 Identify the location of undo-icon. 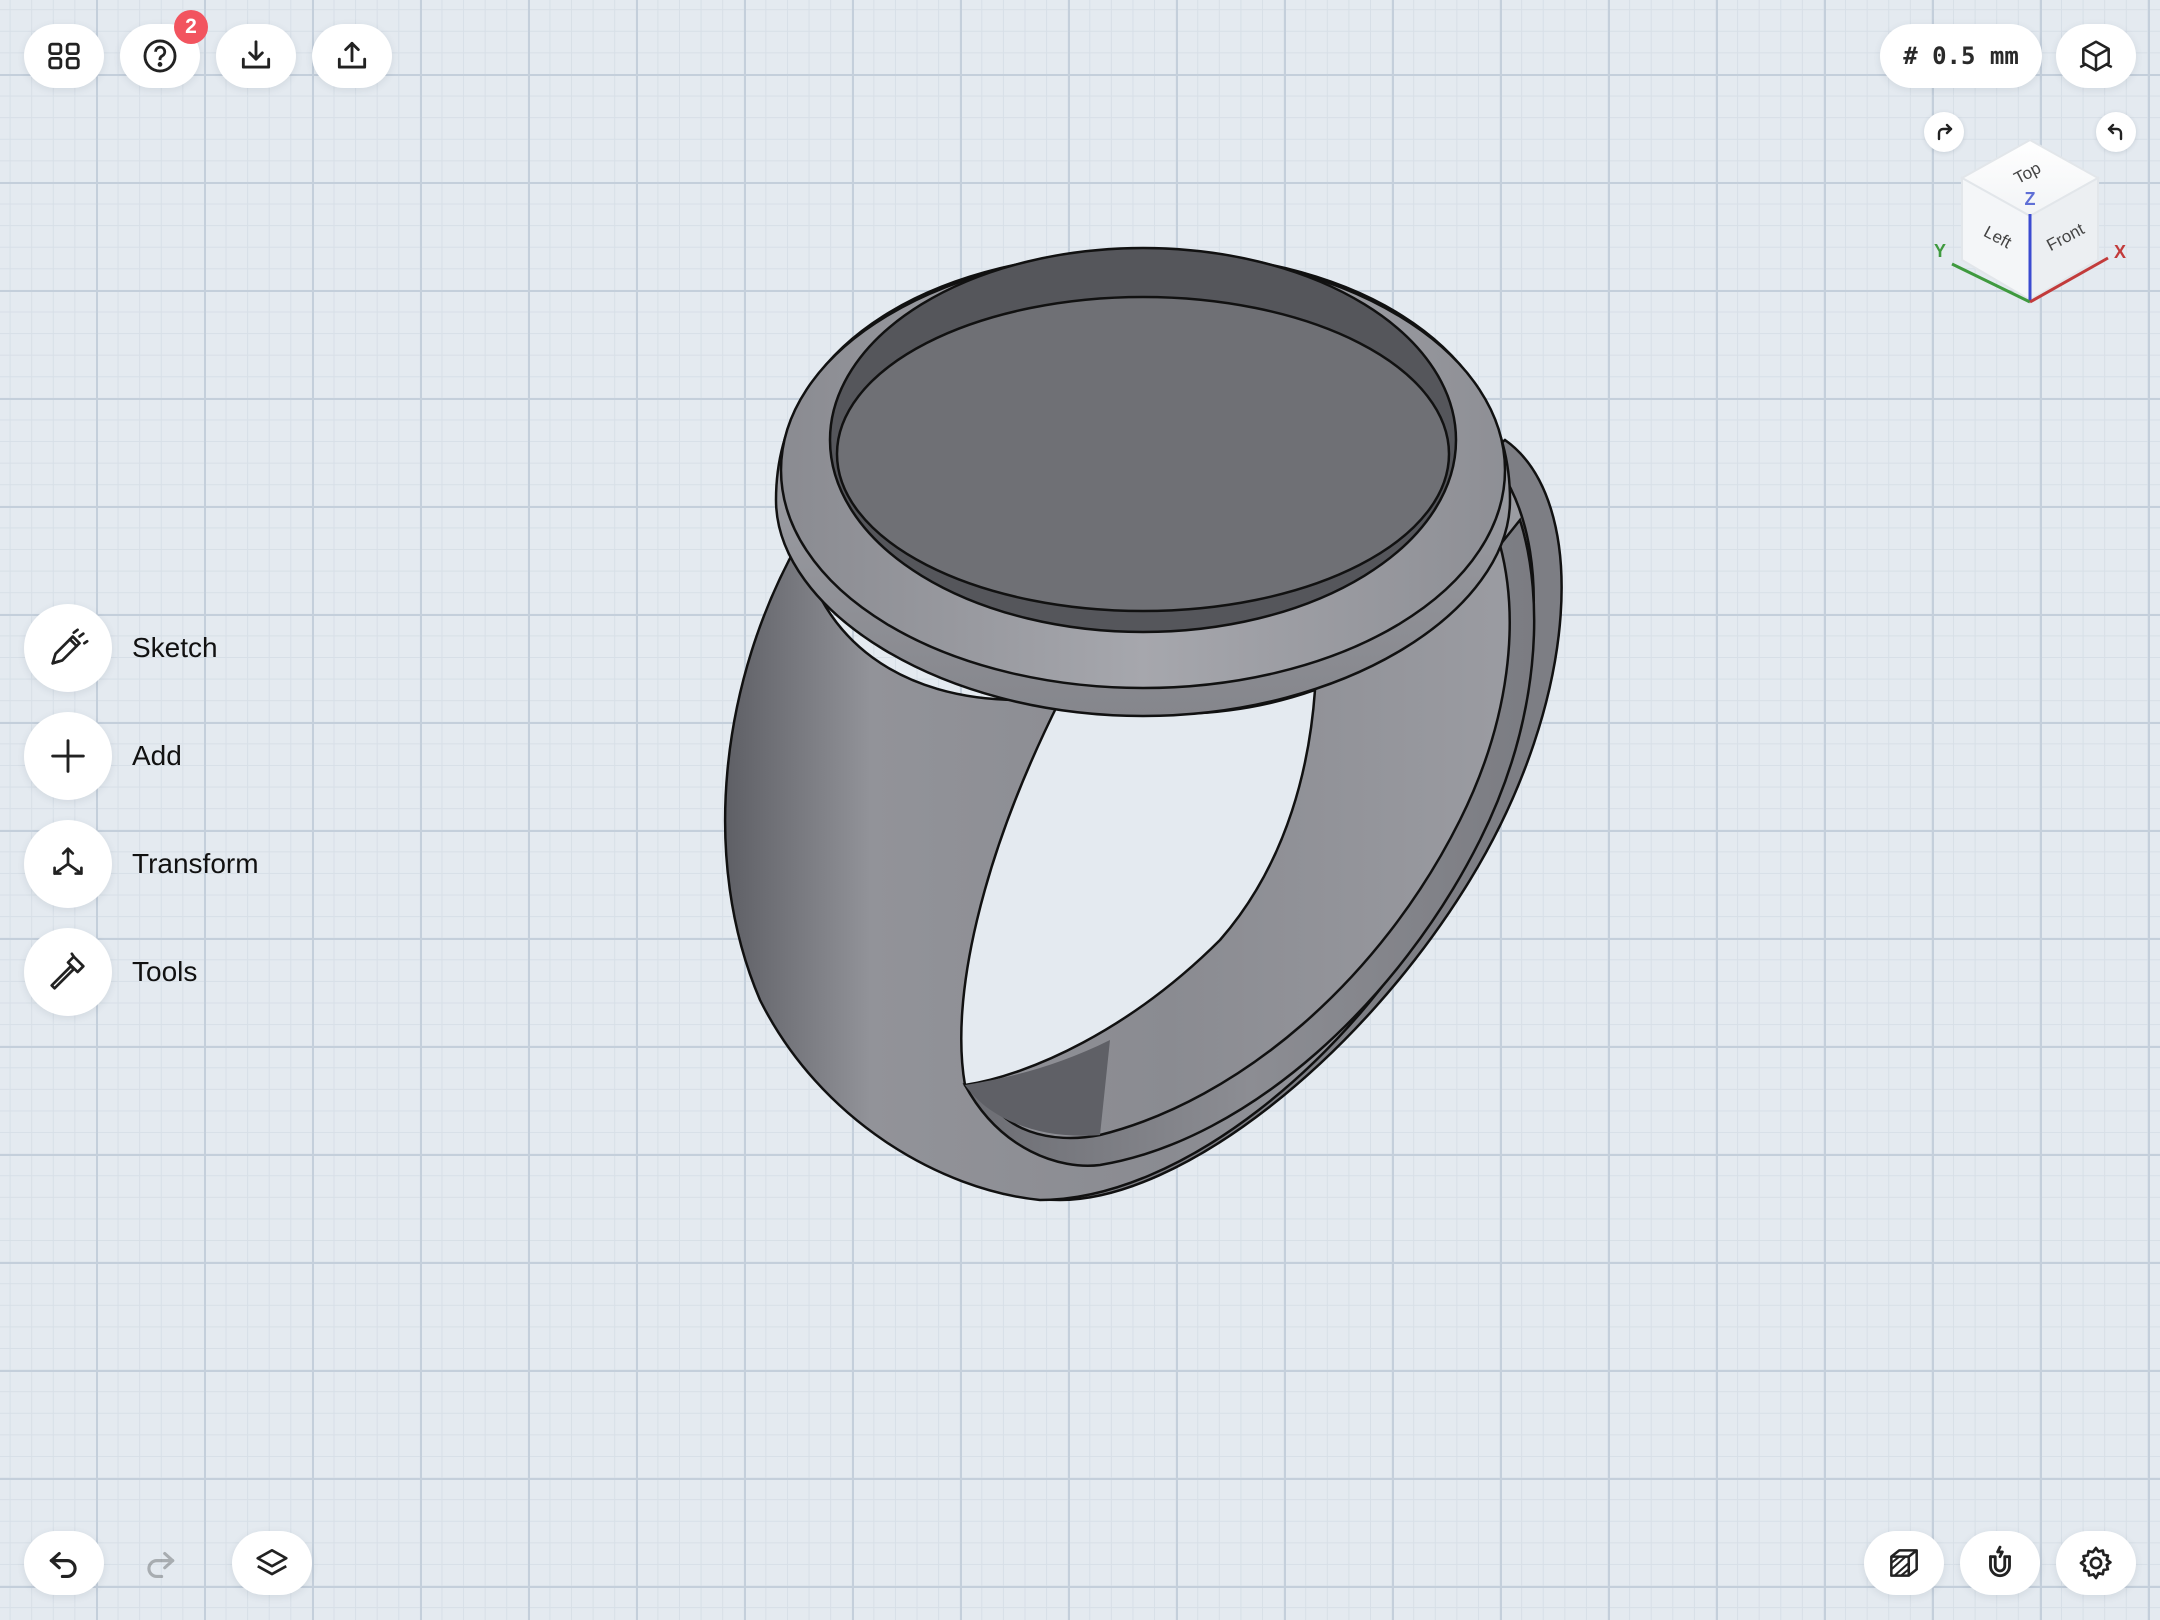
(63, 1565).